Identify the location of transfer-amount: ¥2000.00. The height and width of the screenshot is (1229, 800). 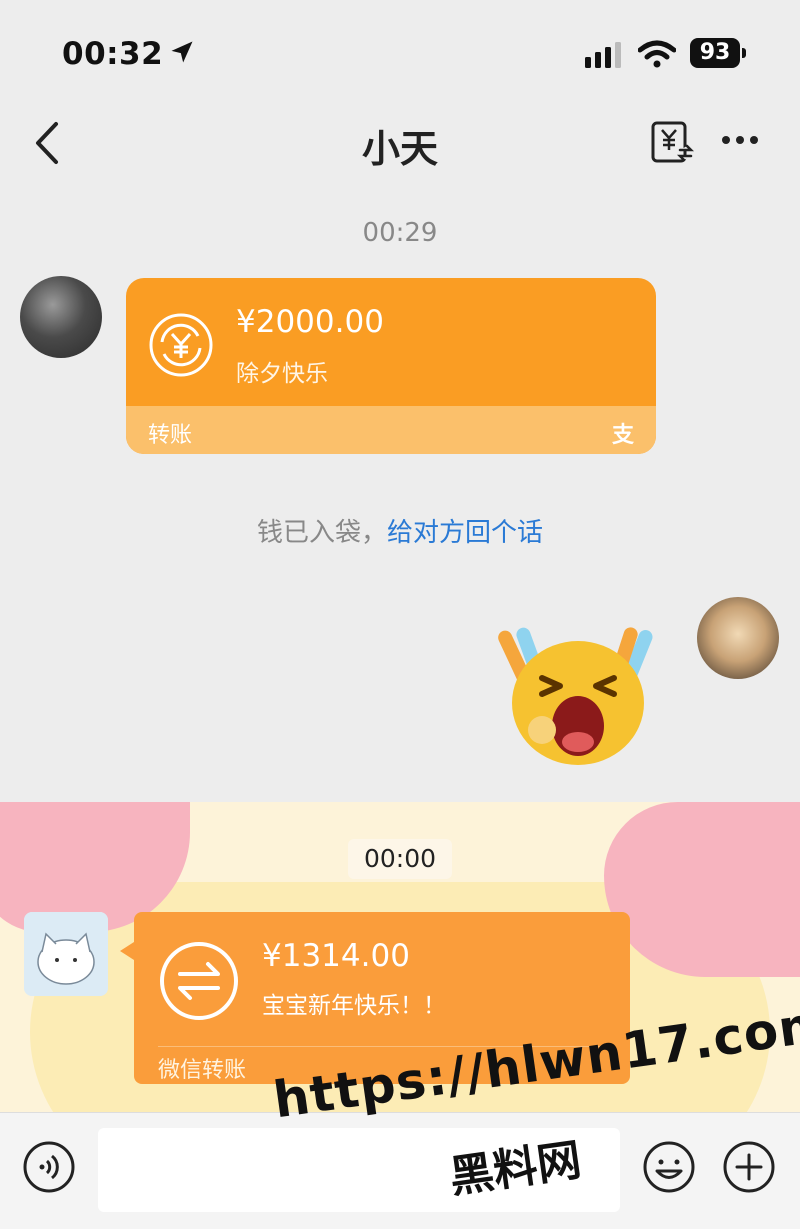
(310, 322).